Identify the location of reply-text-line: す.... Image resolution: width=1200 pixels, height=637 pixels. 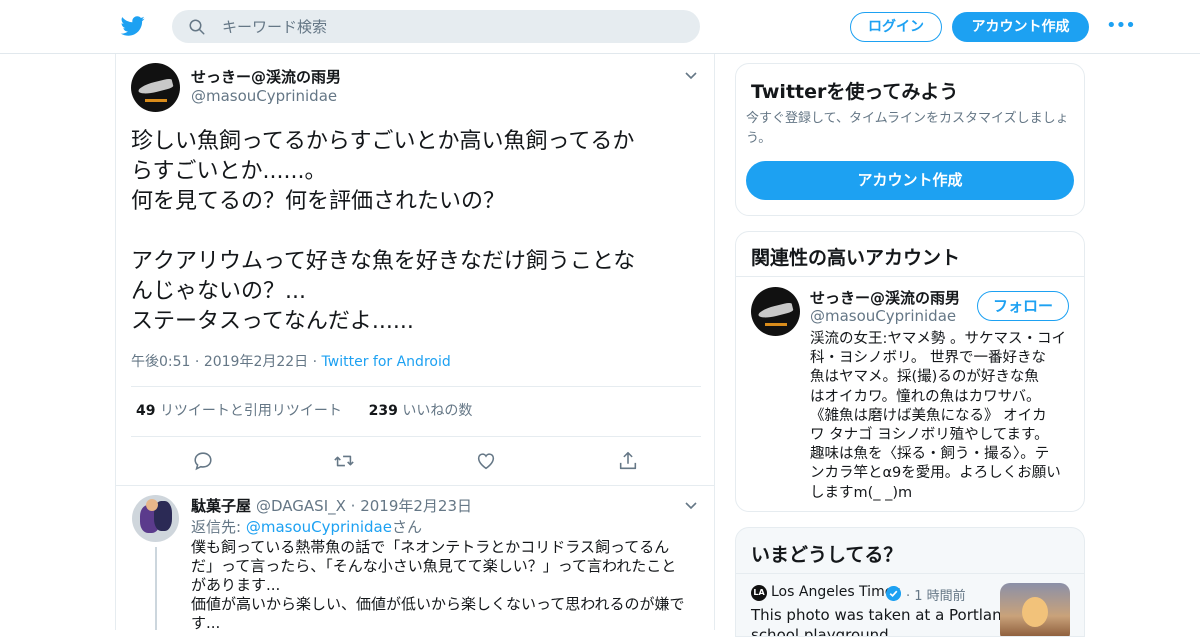
(206, 622).